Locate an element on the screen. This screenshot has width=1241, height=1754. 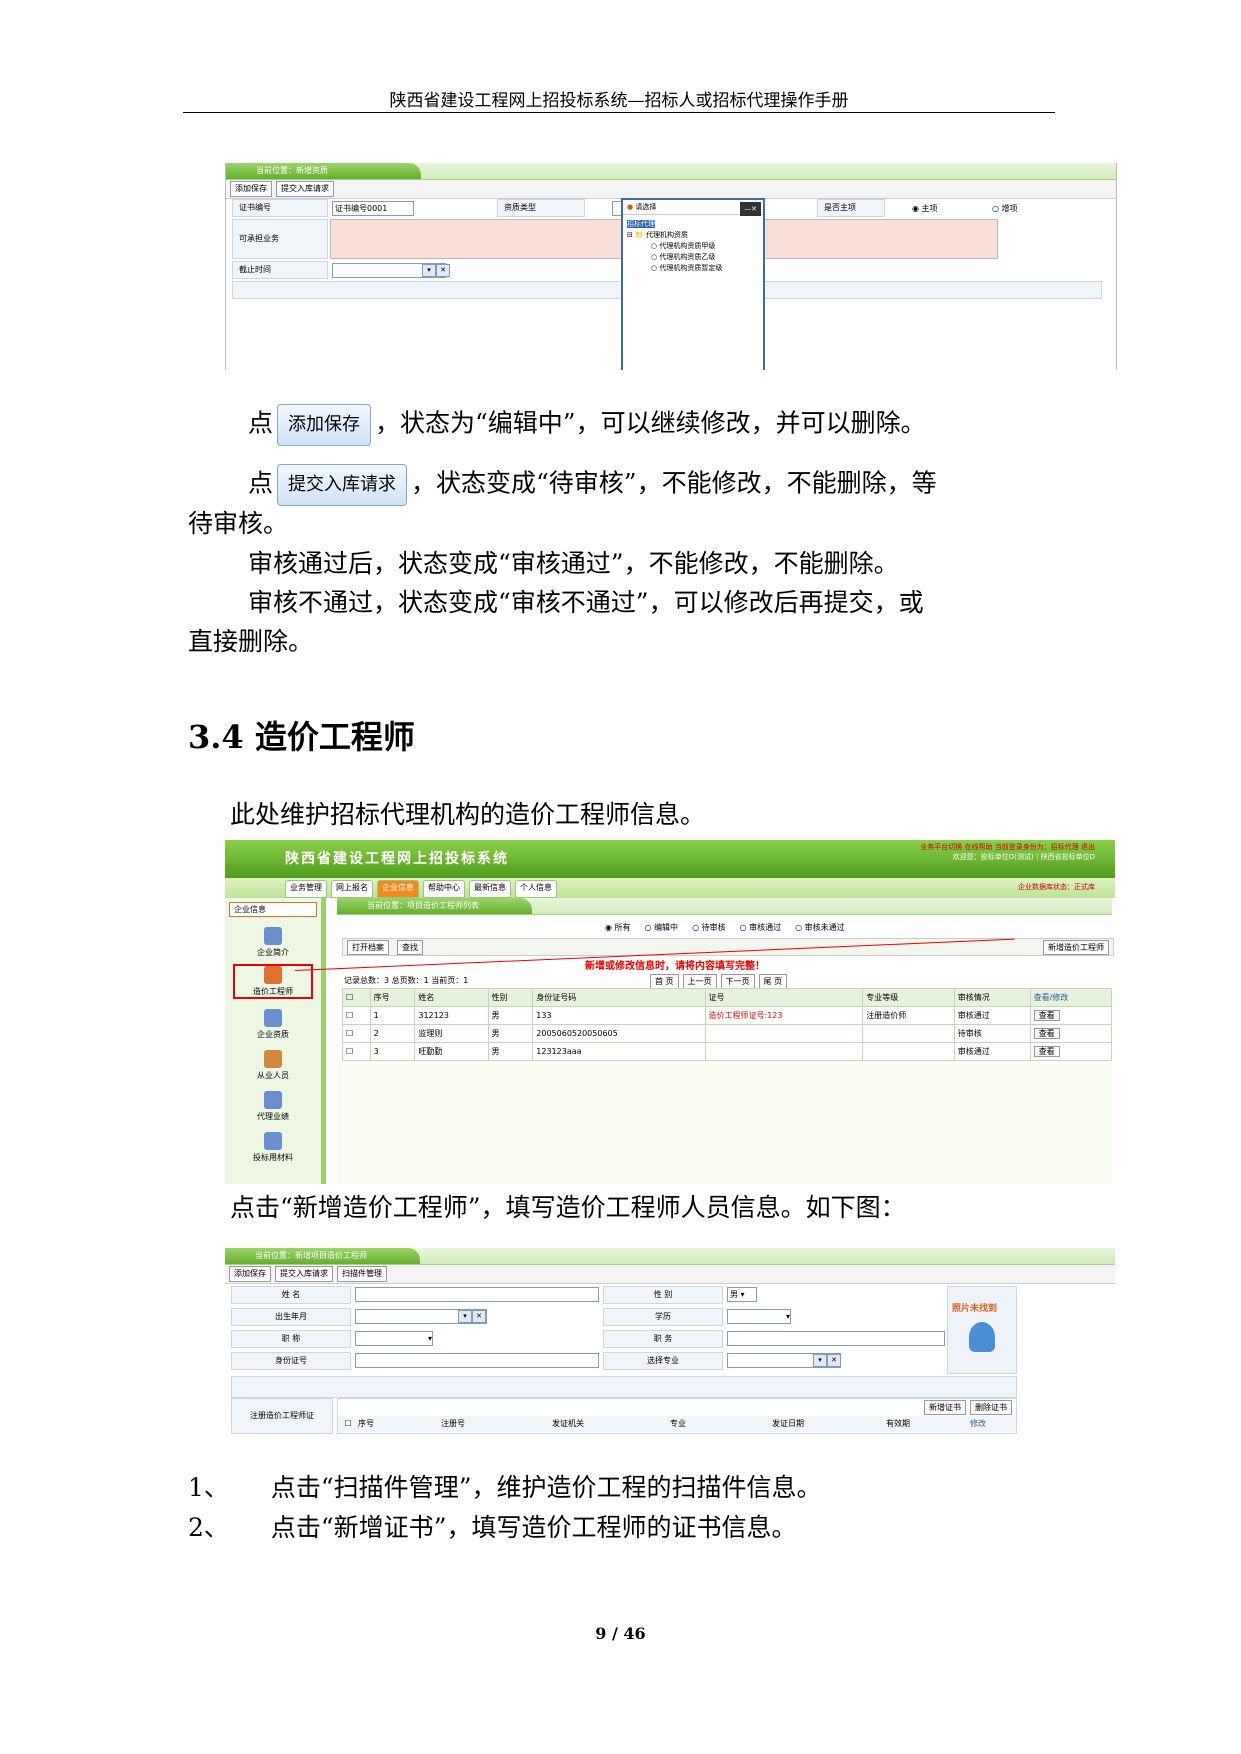
user-avatar-icon is located at coordinates (982, 1337).